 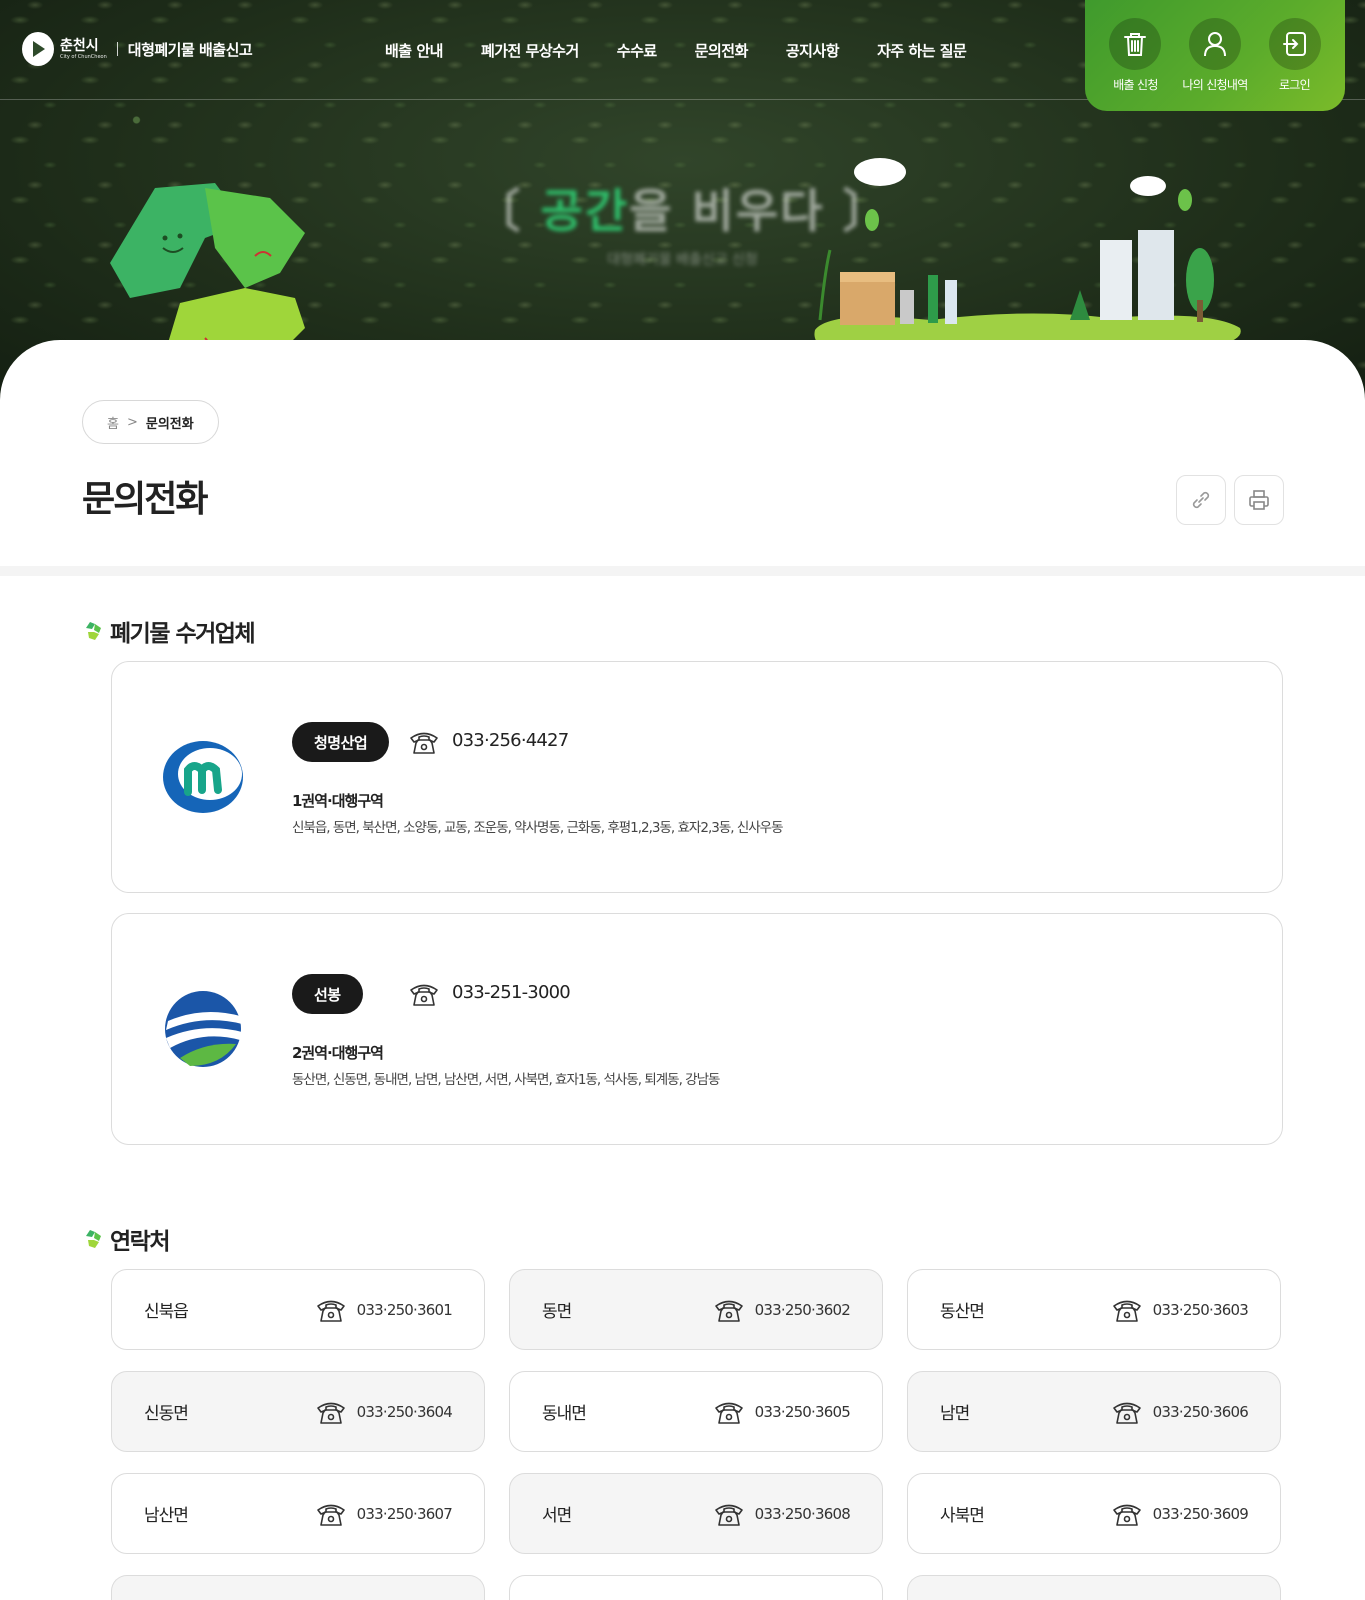 What do you see at coordinates (166, 1312) in the screenshot?
I see `contact-name: 신북읍` at bounding box center [166, 1312].